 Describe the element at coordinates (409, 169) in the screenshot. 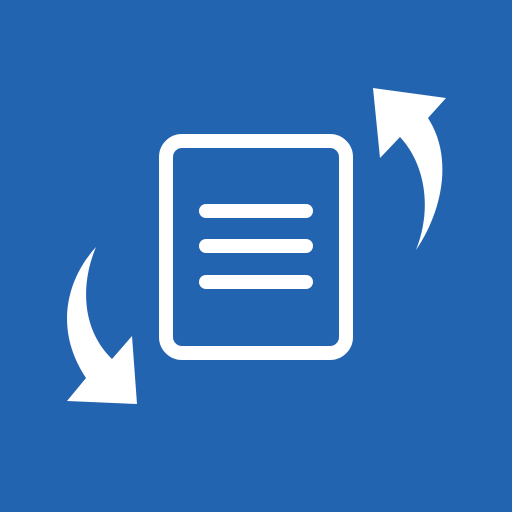

I see `arrow-up-icon` at that location.